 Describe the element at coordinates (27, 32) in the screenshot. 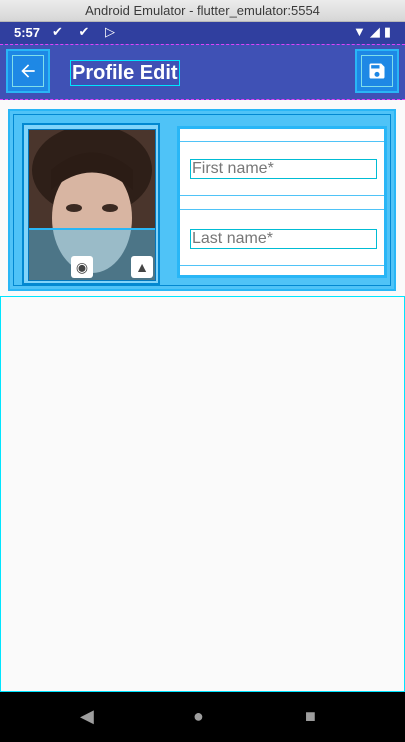

I see `status-time: 5:57` at that location.